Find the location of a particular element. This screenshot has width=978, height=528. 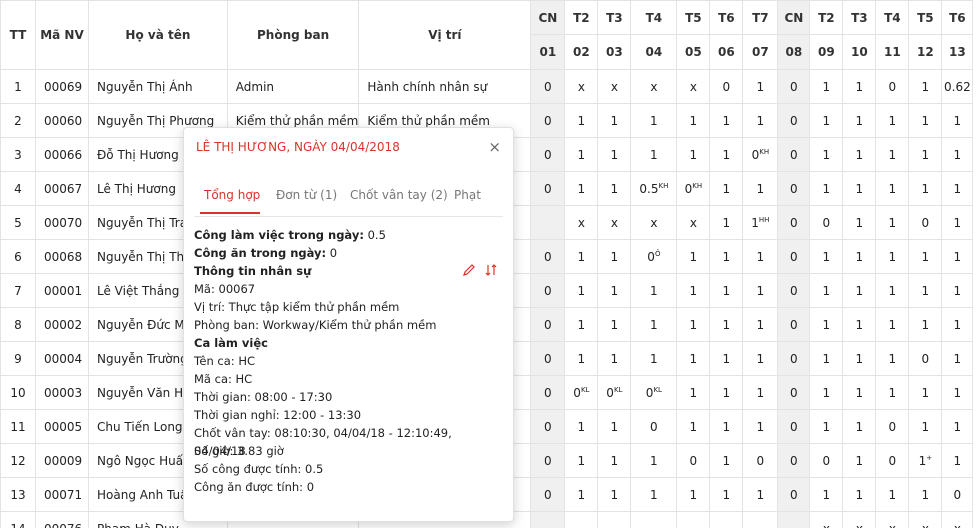

day-cell: 0KL is located at coordinates (614, 392).